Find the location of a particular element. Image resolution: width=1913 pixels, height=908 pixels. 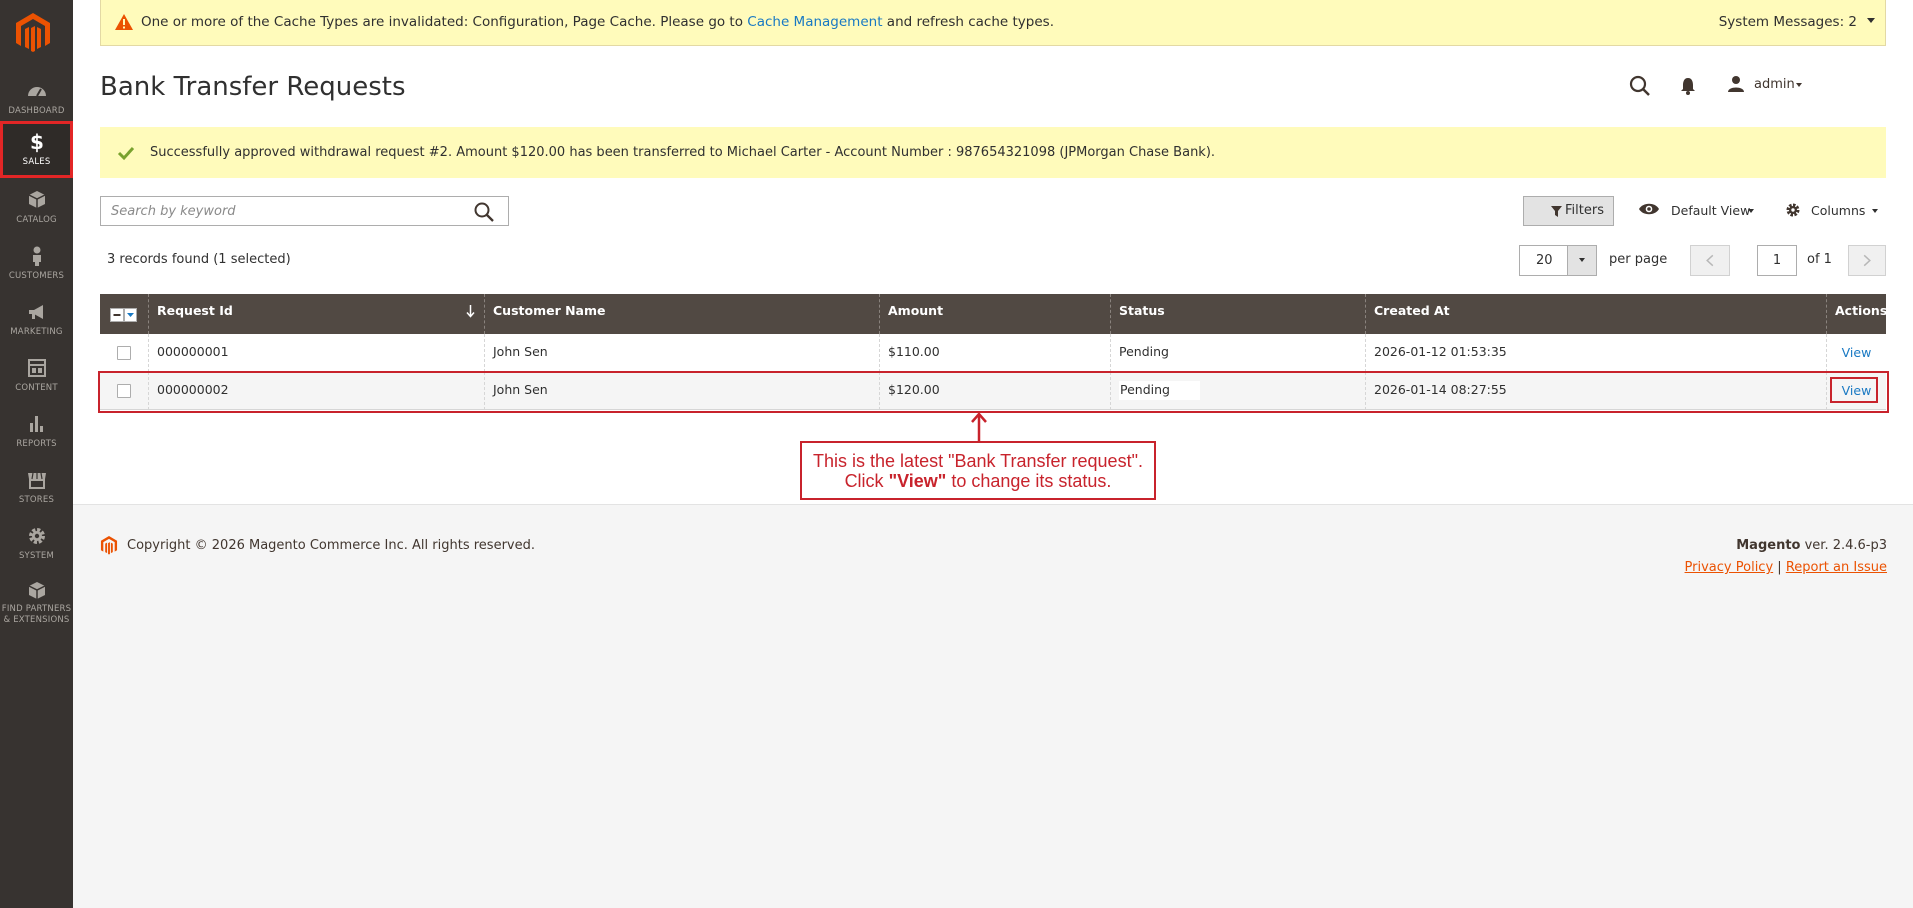

column-header-created-at: Created At is located at coordinates (1595, 314).